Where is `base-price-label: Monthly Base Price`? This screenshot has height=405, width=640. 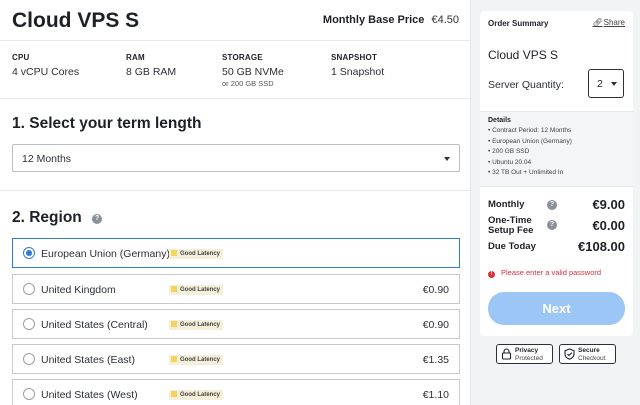
base-price-label: Monthly Base Price is located at coordinates (373, 20).